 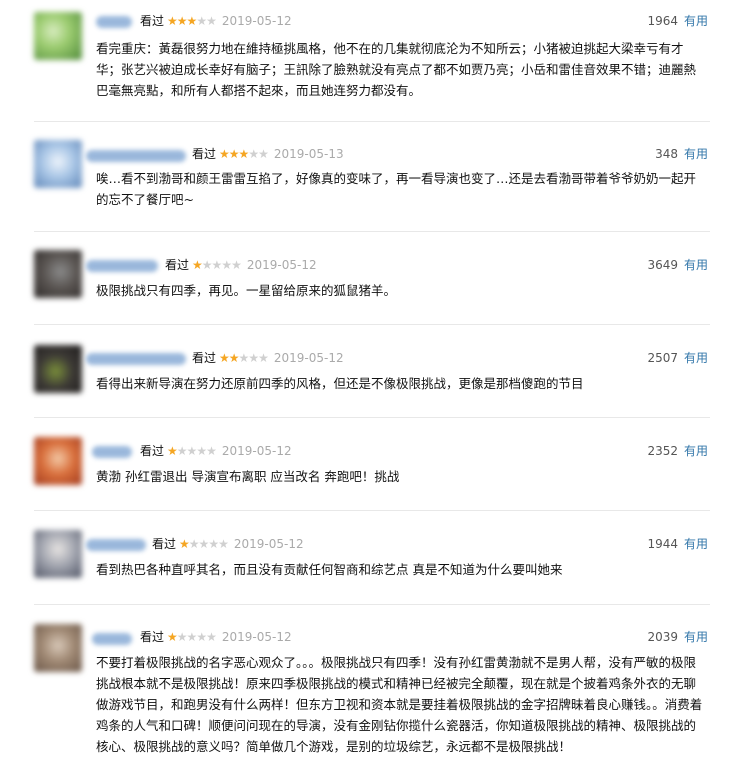 What do you see at coordinates (248, 476) in the screenshot?
I see `comment-text: 黄渤 孙红雷退出 导演宣布离职 应当改名 奔跑吧！挑战` at bounding box center [248, 476].